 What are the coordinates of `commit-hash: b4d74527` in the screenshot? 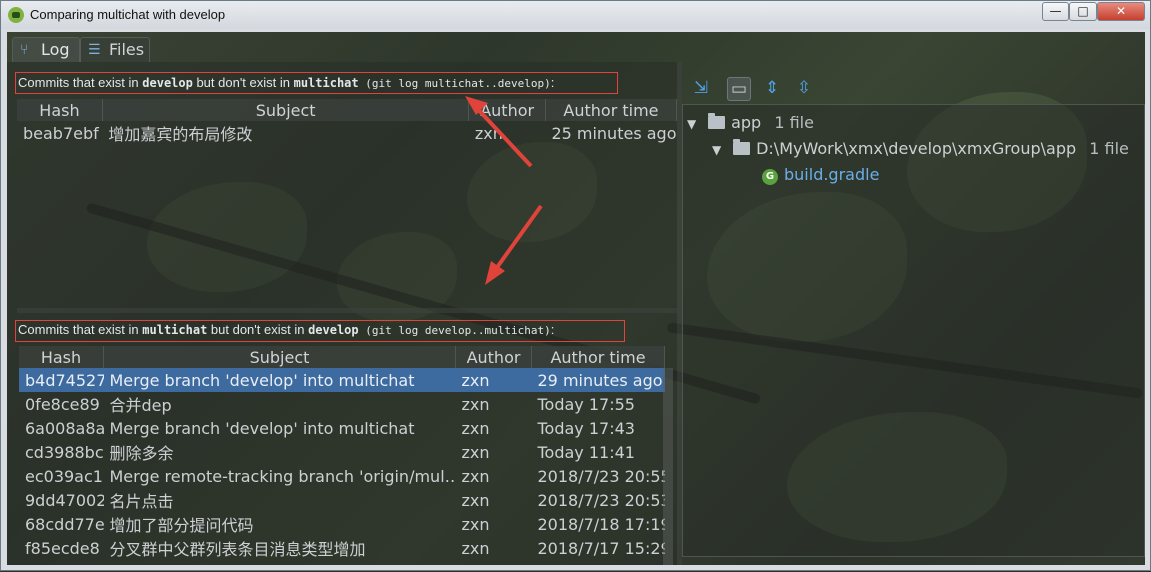 It's located at (61, 380).